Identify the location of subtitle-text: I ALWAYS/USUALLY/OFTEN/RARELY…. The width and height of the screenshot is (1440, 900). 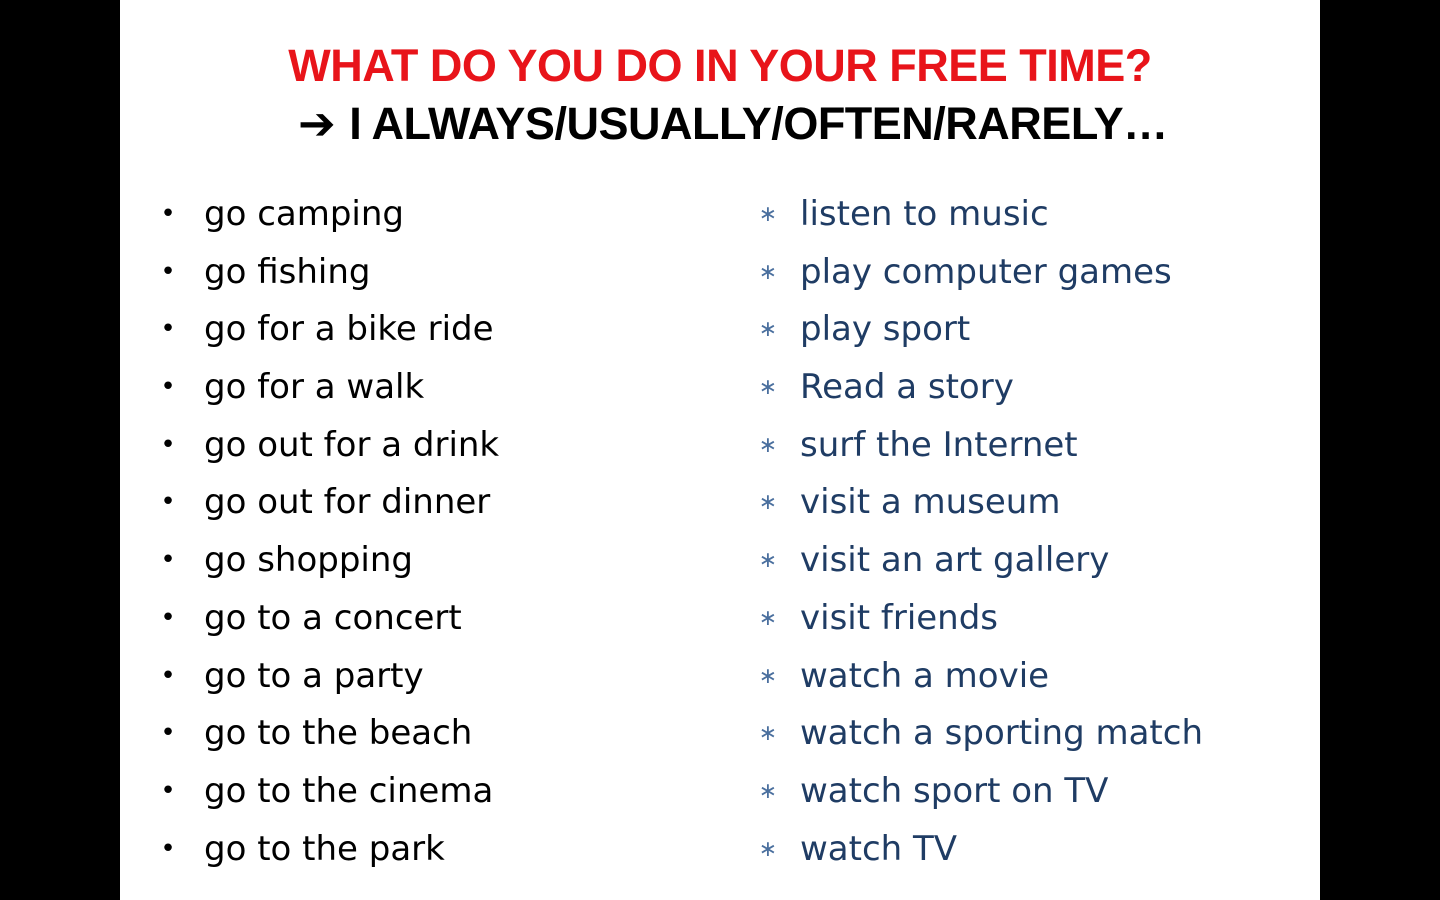
(758, 123).